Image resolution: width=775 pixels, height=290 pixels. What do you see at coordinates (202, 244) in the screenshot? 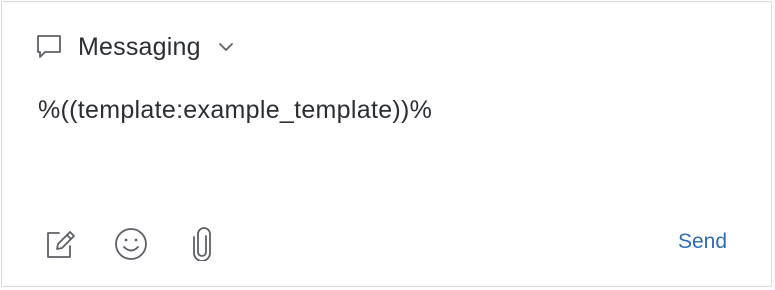
I see `attachment-icon` at bounding box center [202, 244].